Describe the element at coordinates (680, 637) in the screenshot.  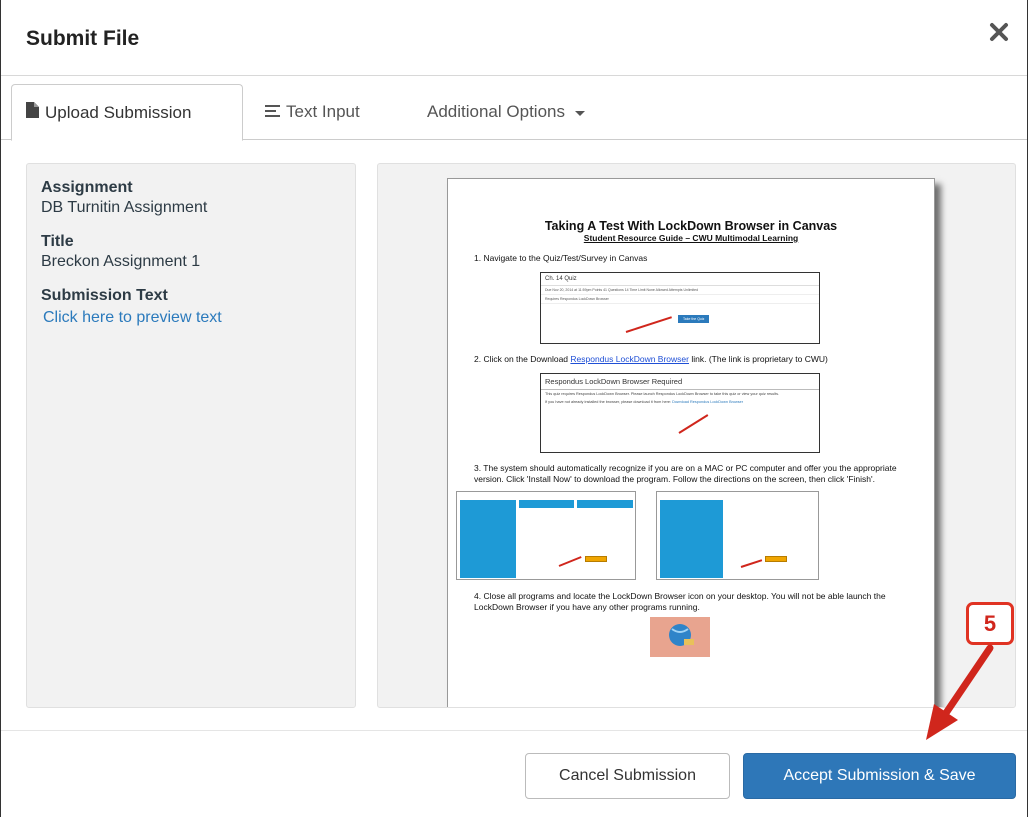
I see `lockdown-browser-icon` at that location.